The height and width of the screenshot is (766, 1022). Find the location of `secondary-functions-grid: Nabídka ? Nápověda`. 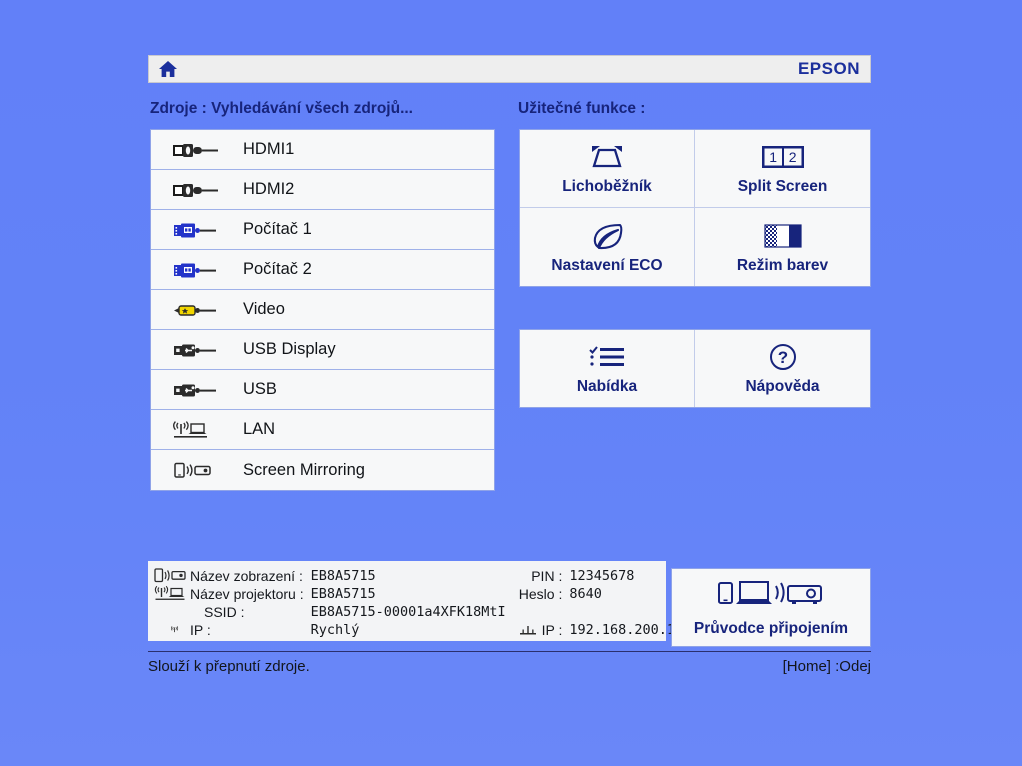

secondary-functions-grid: Nabídka ? Nápověda is located at coordinates (695, 368).